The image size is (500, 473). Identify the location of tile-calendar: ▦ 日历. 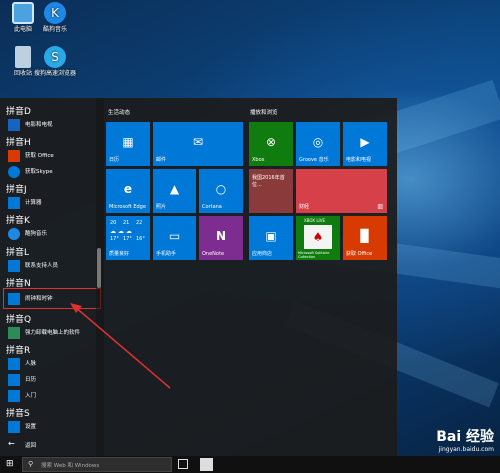
(128, 144).